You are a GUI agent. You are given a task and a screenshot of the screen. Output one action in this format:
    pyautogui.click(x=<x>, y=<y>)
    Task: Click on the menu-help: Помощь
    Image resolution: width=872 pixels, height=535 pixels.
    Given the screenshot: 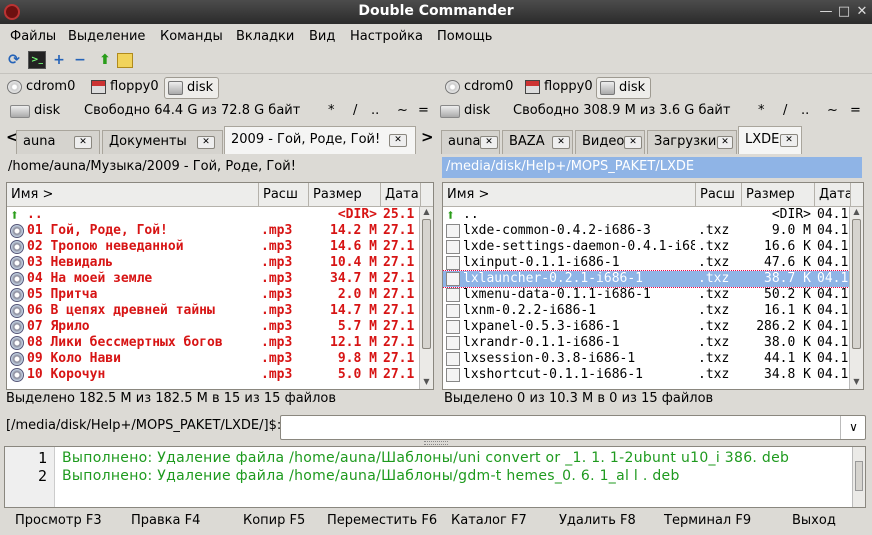 What is the action you would take?
    pyautogui.click(x=464, y=36)
    